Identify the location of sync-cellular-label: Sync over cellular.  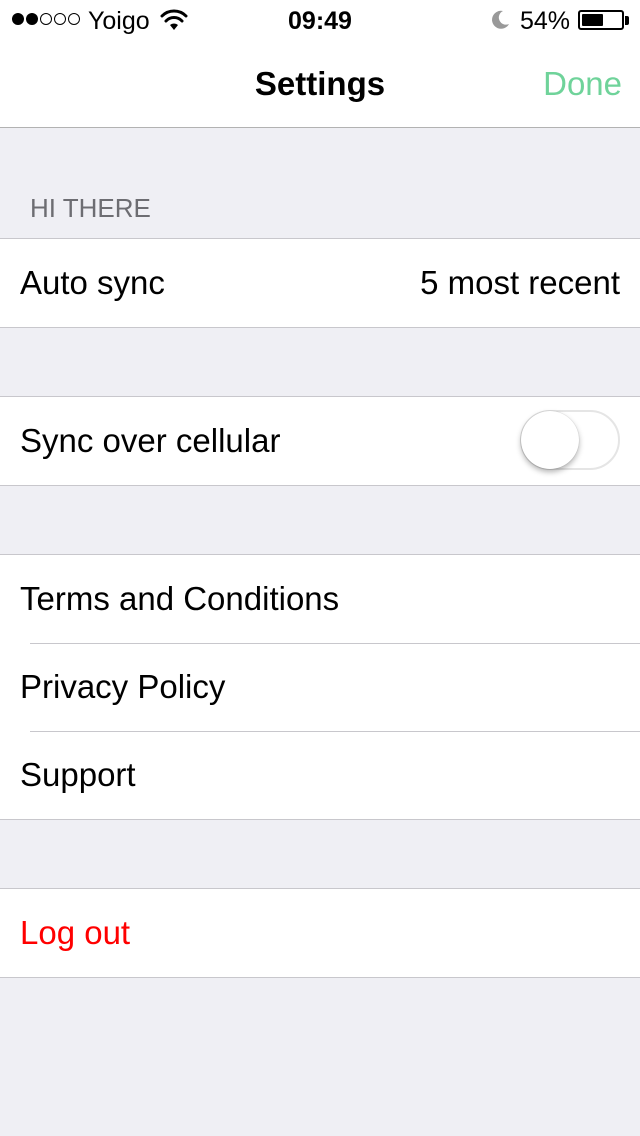
(150, 440).